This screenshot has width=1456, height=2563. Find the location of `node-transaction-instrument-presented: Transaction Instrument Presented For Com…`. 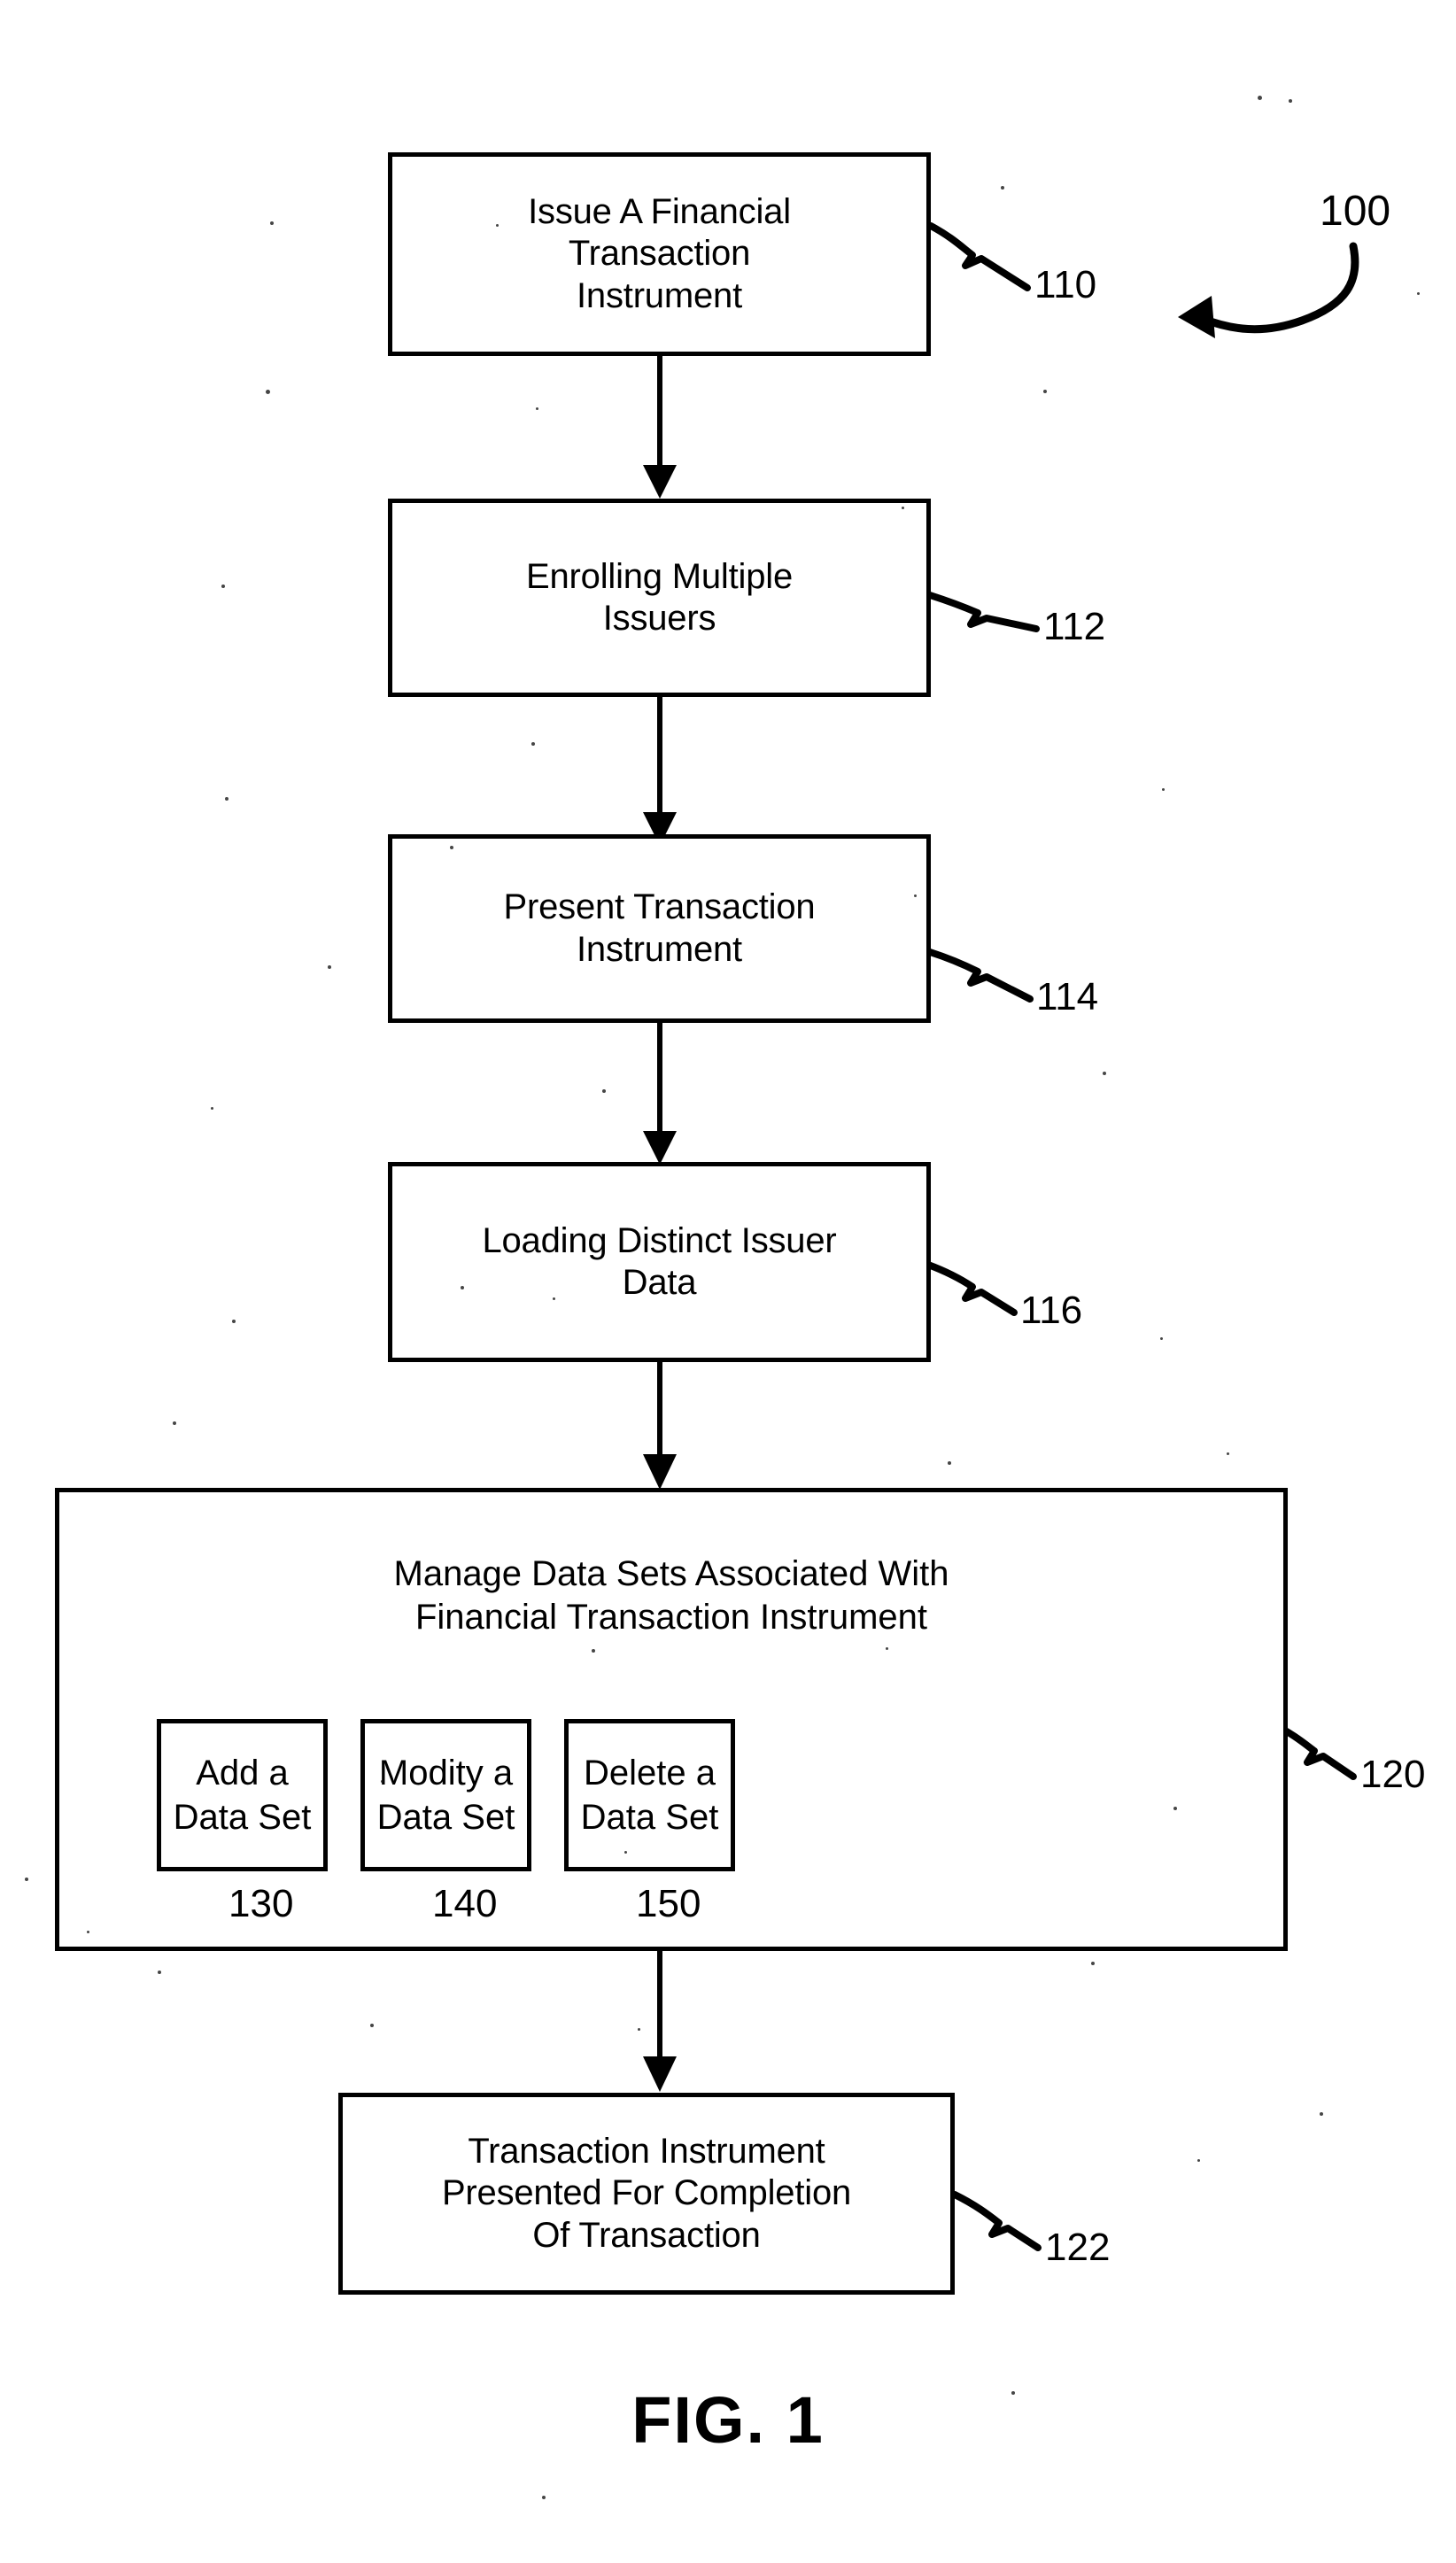

node-transaction-instrument-presented: Transaction Instrument Presented For Com… is located at coordinates (646, 2194).